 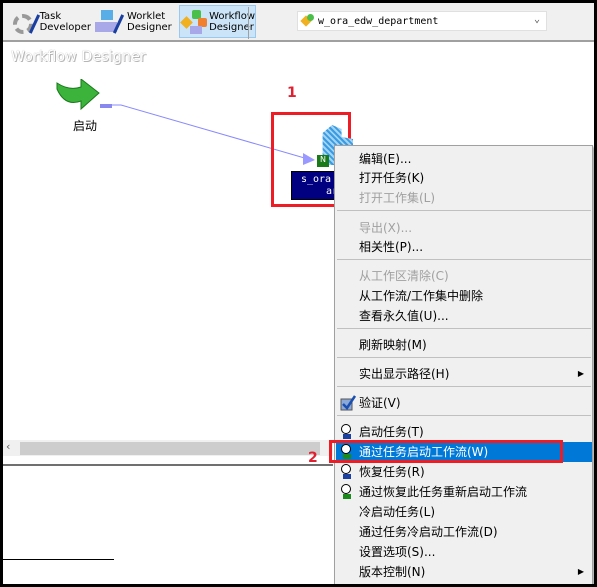 What do you see at coordinates (168, 465) in the screenshot?
I see `pane-divider` at bounding box center [168, 465].